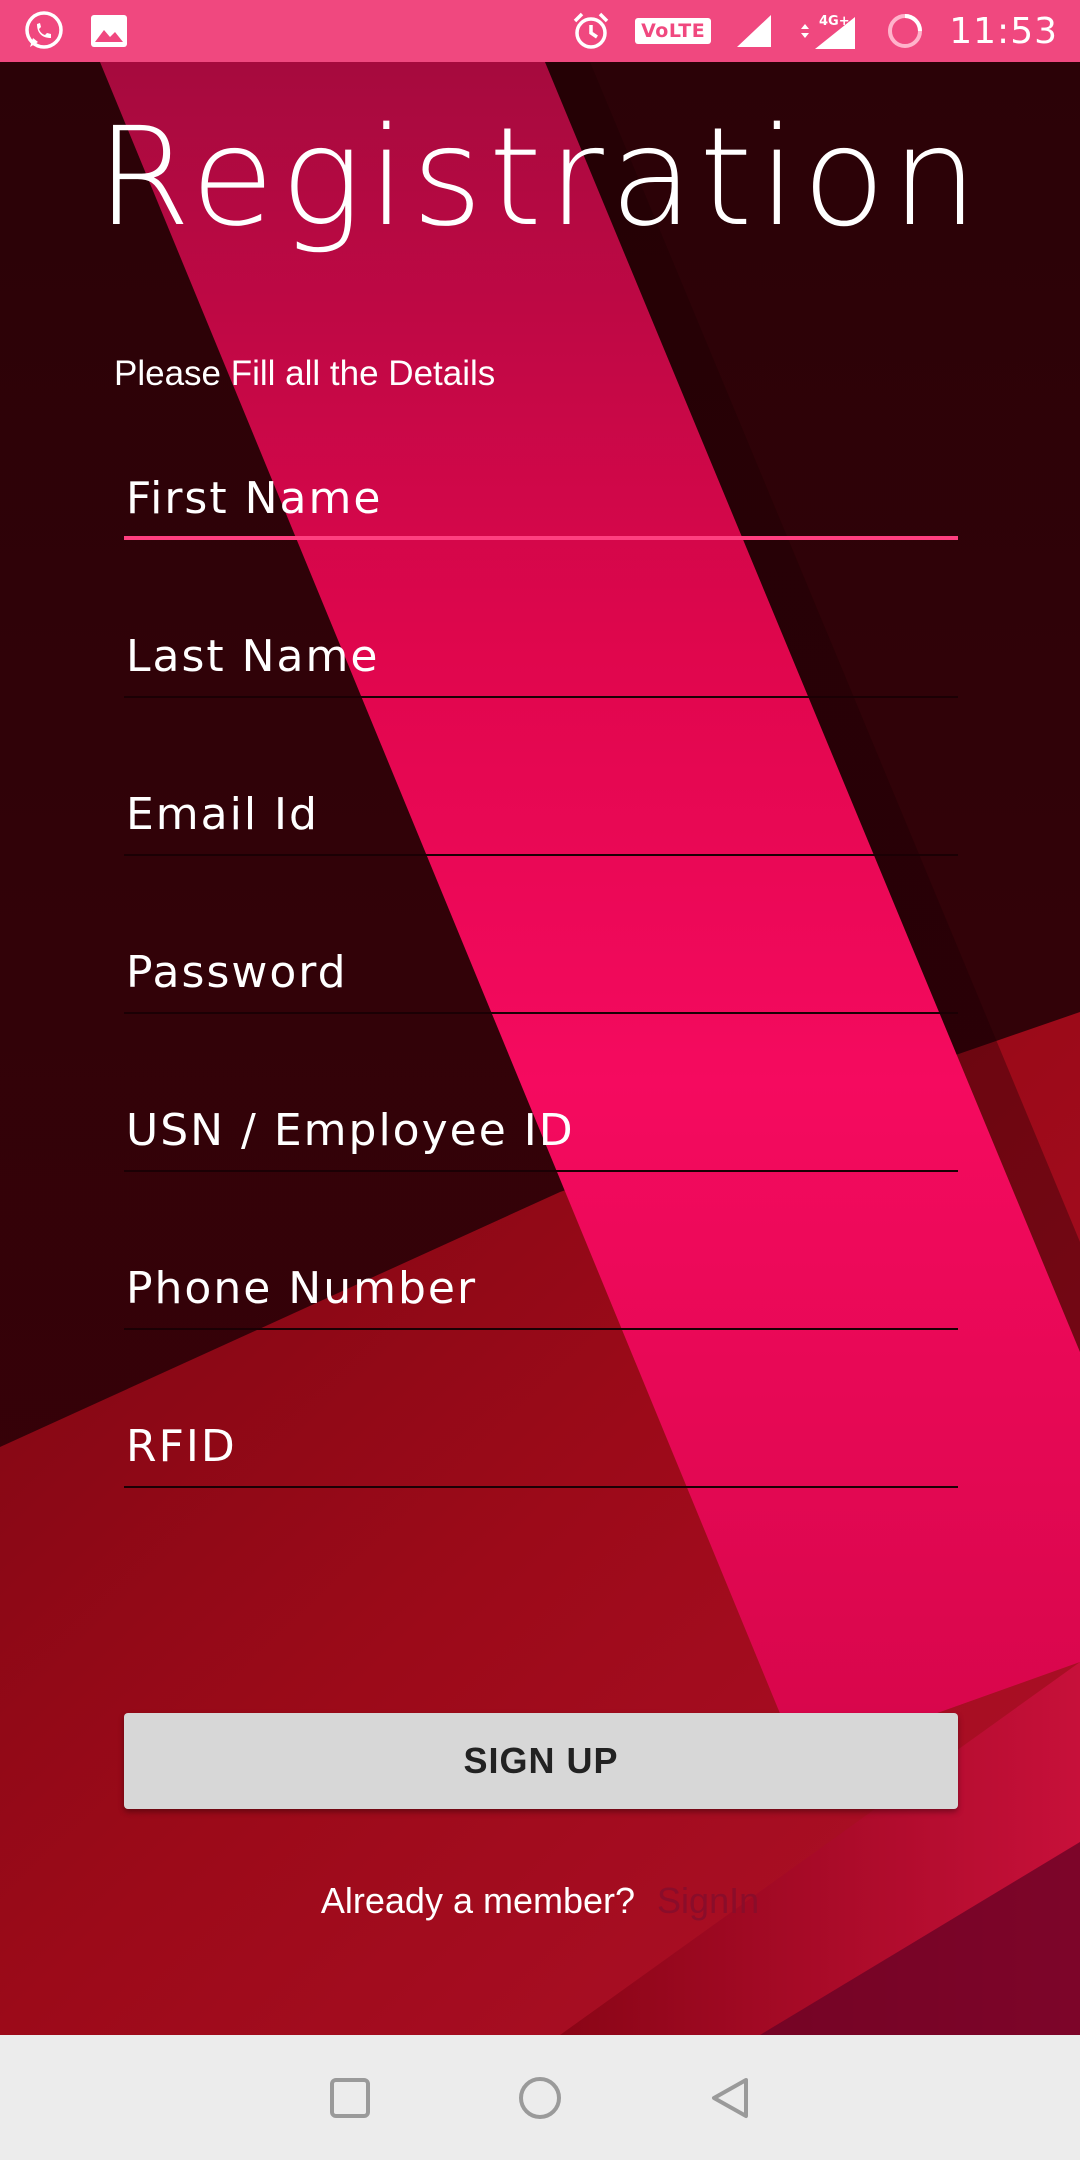 Image resolution: width=1080 pixels, height=2160 pixels. Describe the element at coordinates (540, 31) in the screenshot. I see `status-bar: VoLTE 4G+ 11:53` at that location.